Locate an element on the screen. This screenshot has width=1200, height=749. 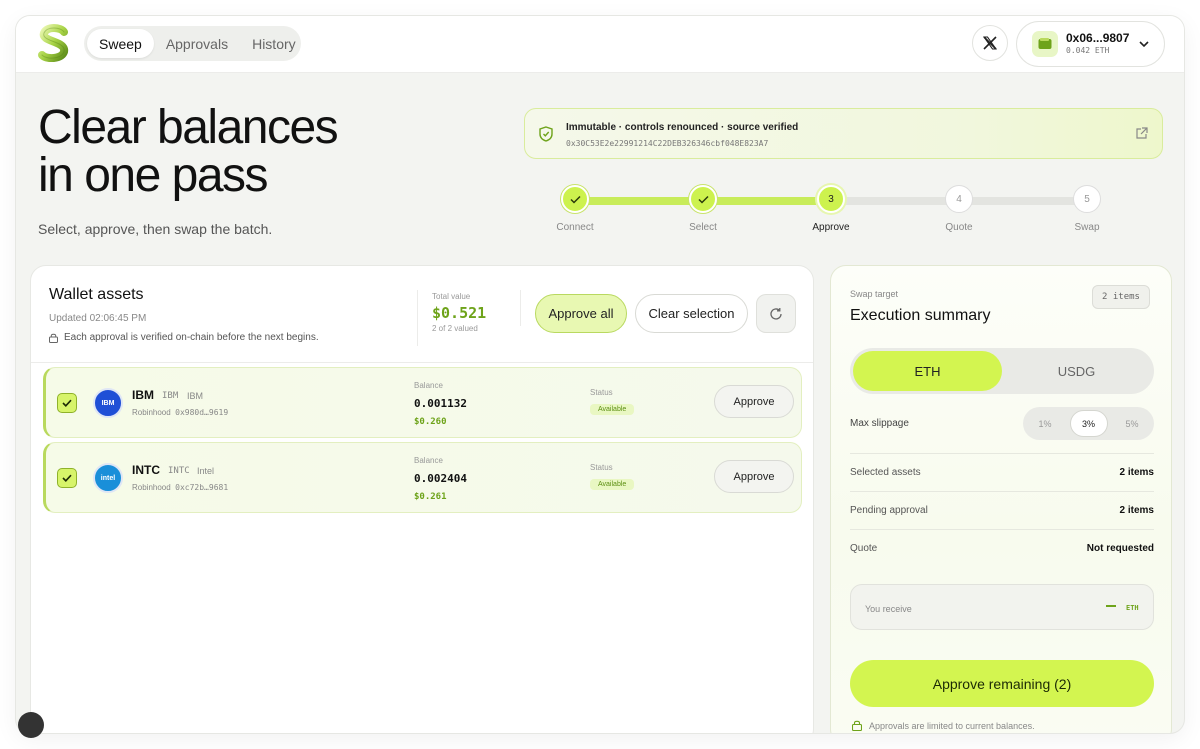
external-link-icon is located at coordinates (1141, 133).